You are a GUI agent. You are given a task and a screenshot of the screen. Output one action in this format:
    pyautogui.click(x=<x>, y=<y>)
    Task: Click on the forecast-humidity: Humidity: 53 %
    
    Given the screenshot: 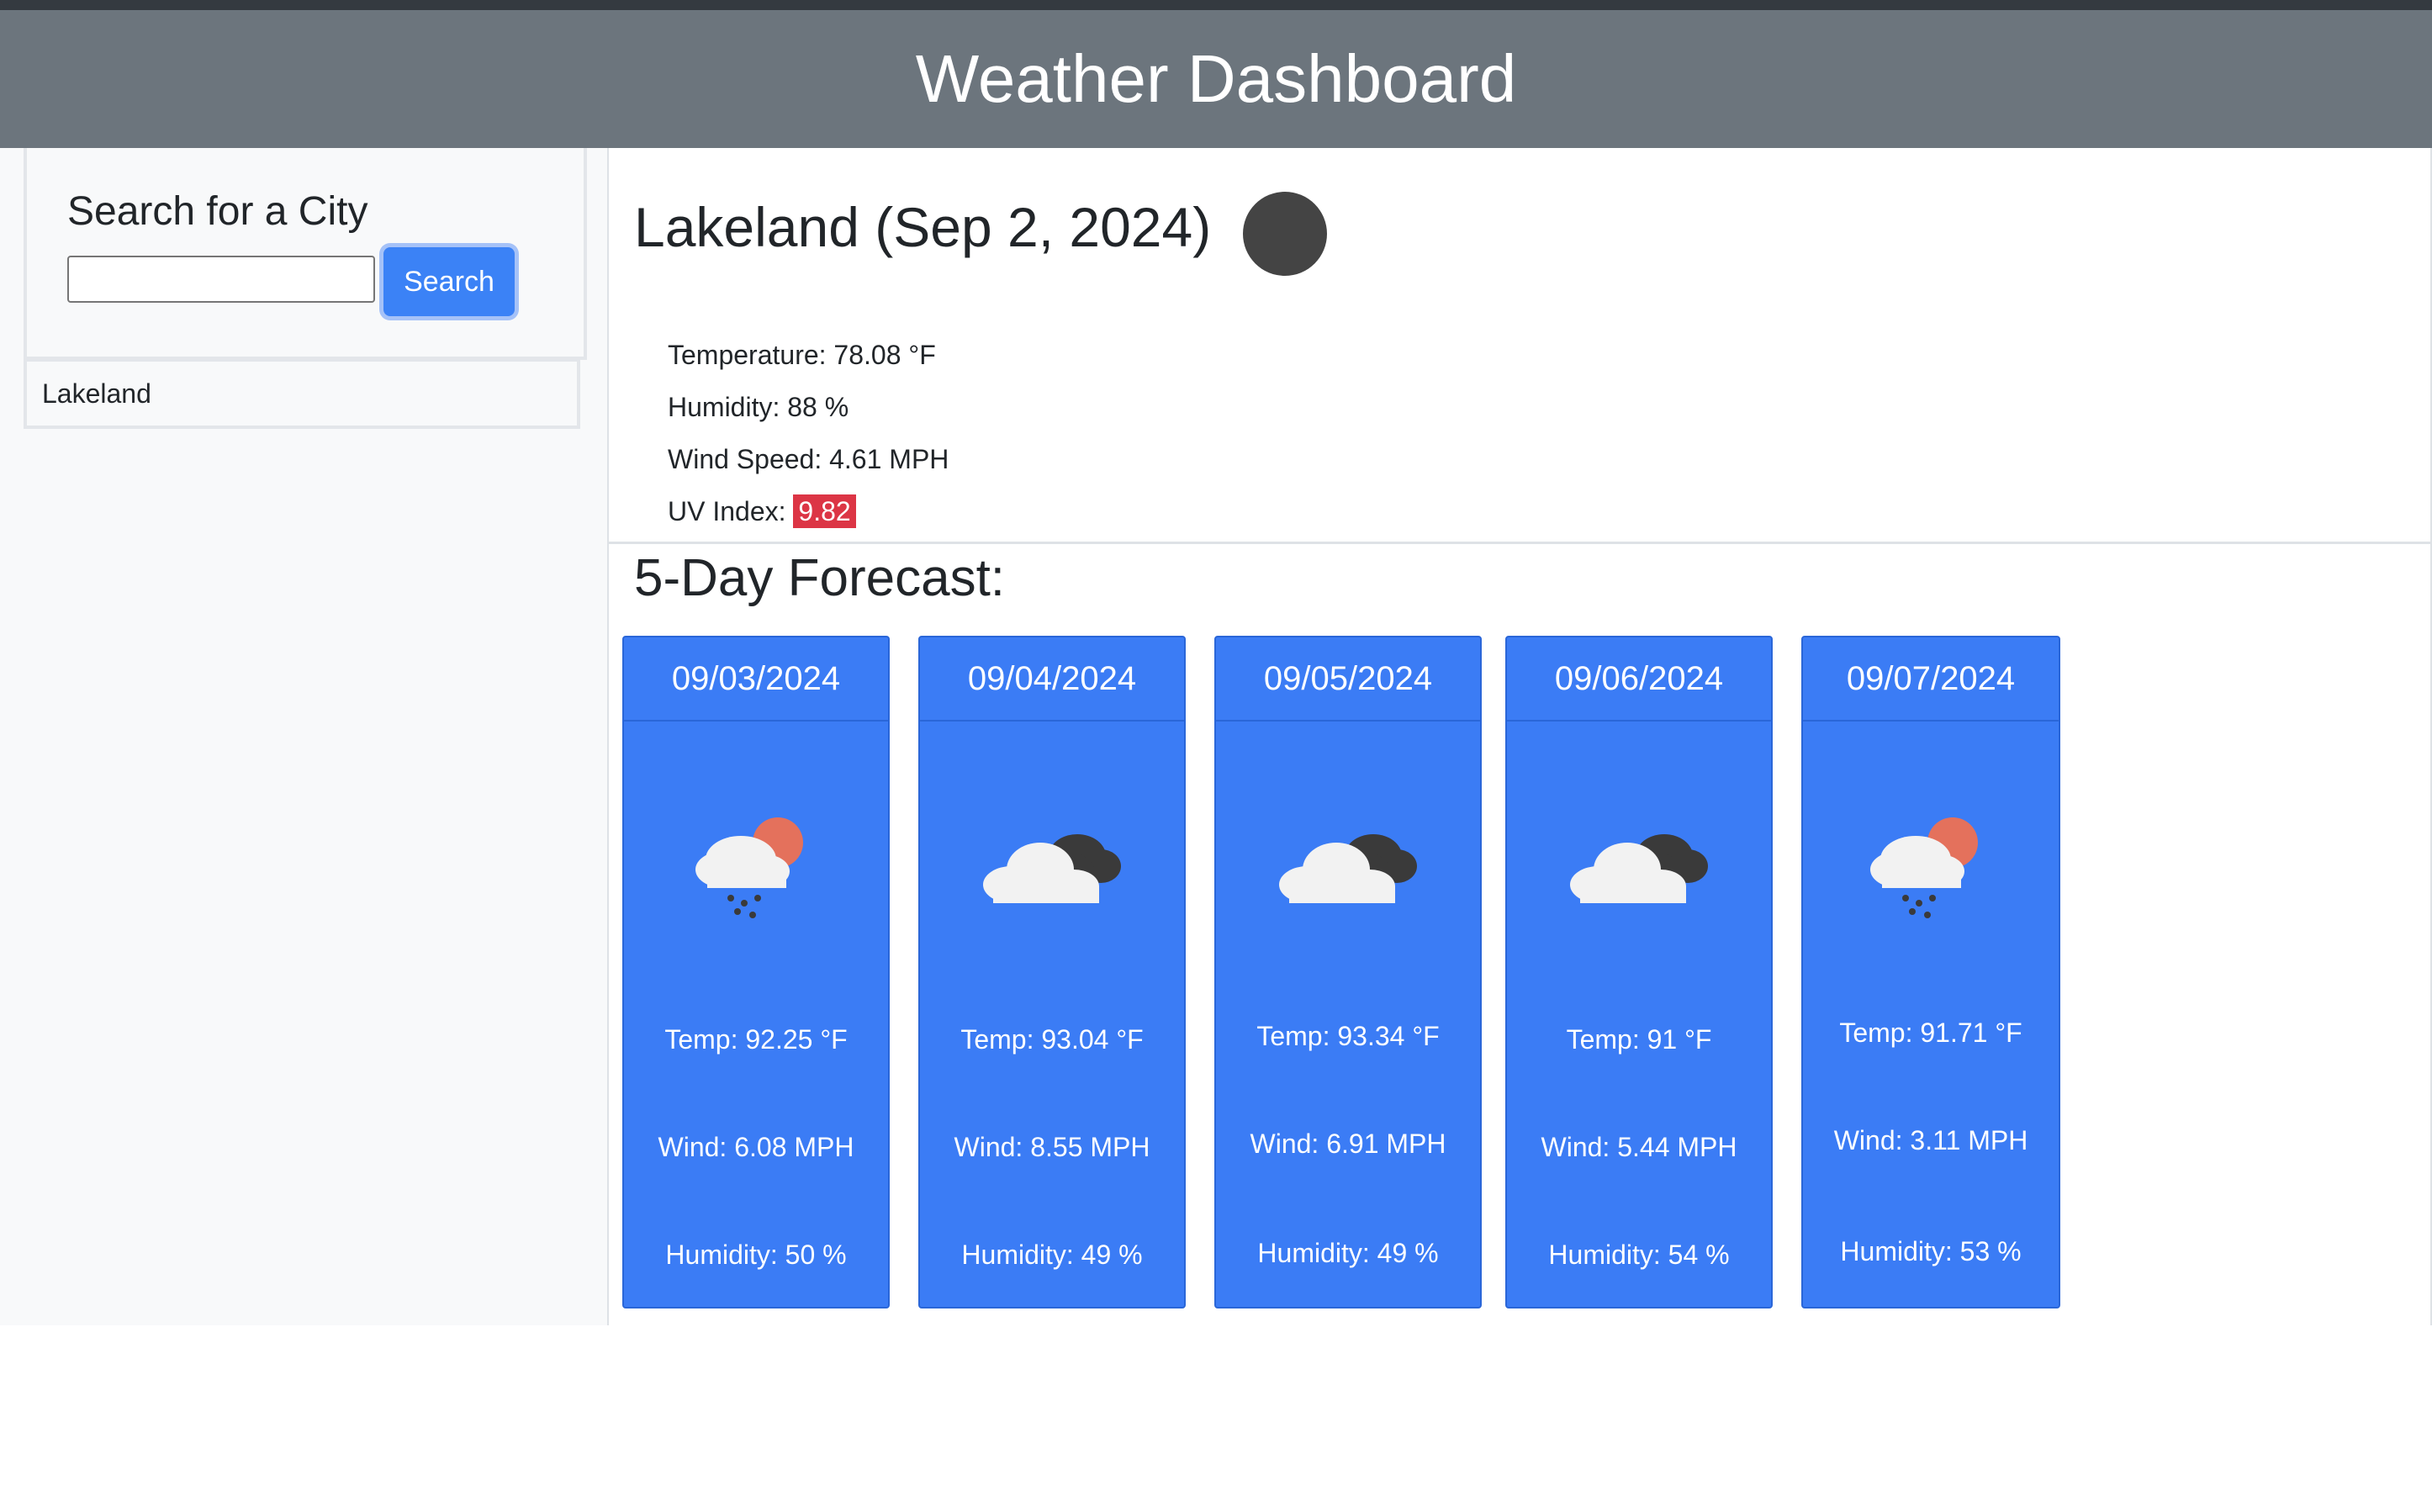 What is the action you would take?
    pyautogui.click(x=1931, y=1251)
    